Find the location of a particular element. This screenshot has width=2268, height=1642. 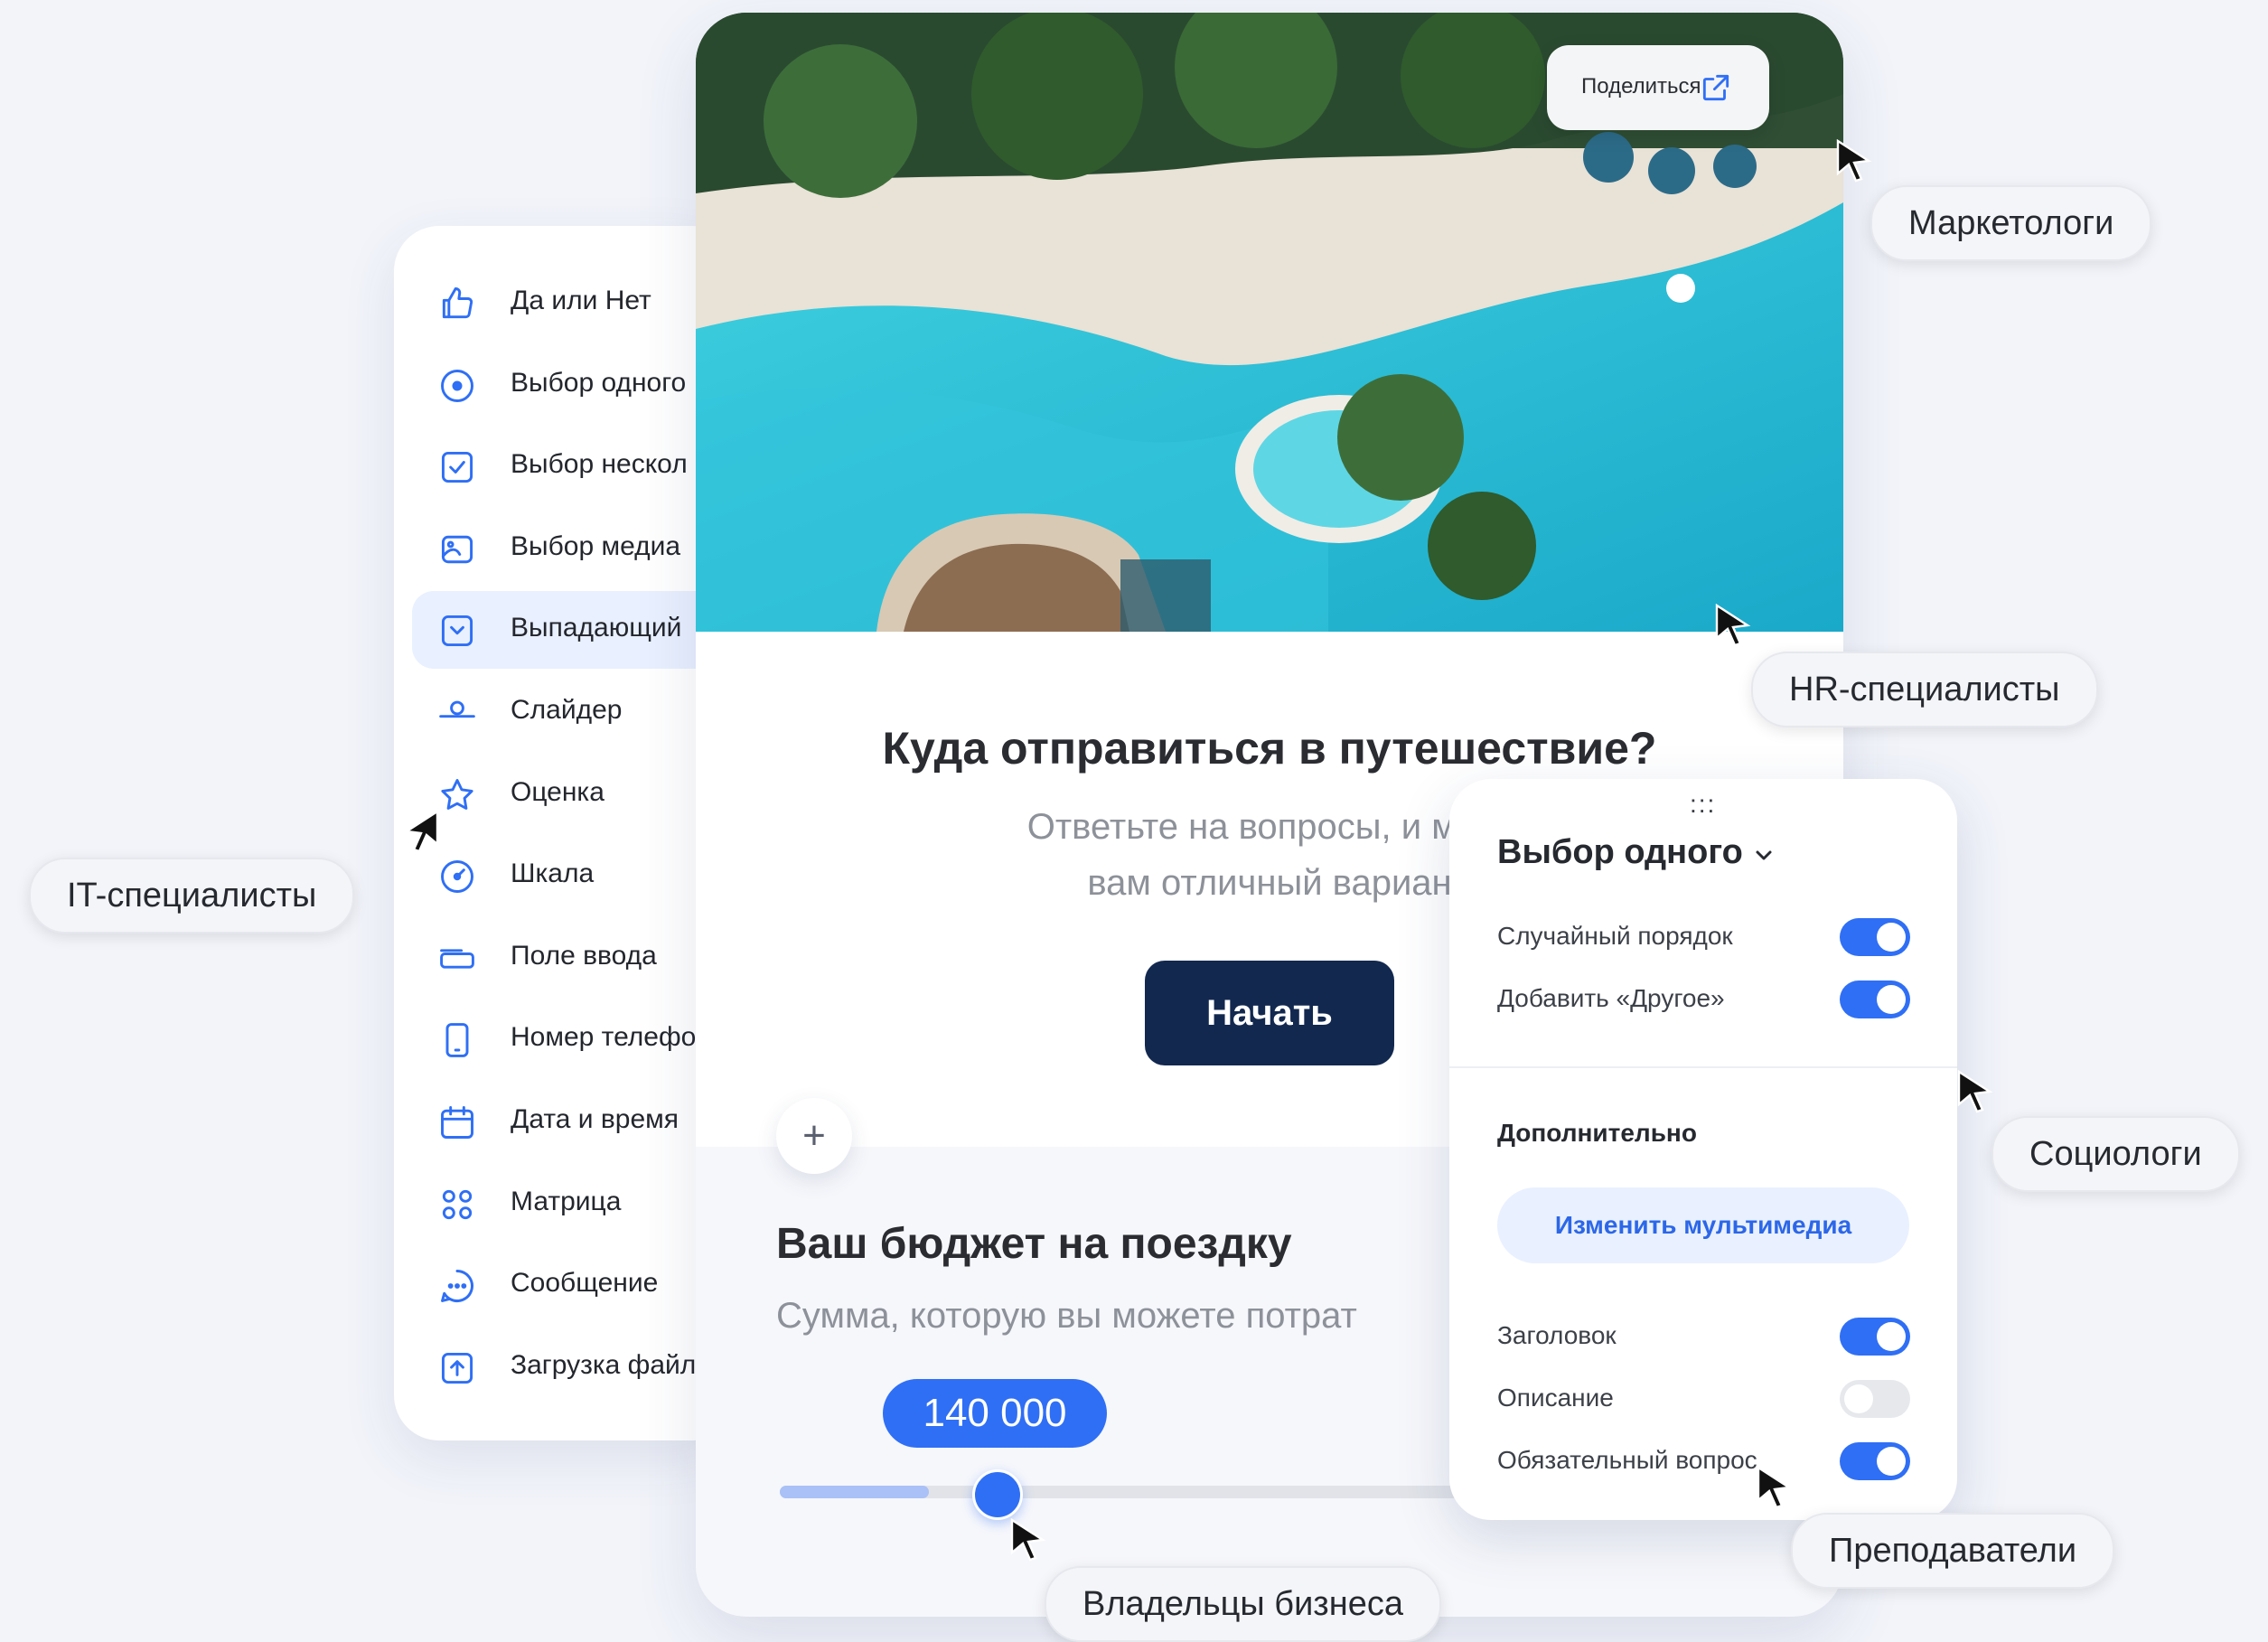

gauge-icon is located at coordinates (457, 876).